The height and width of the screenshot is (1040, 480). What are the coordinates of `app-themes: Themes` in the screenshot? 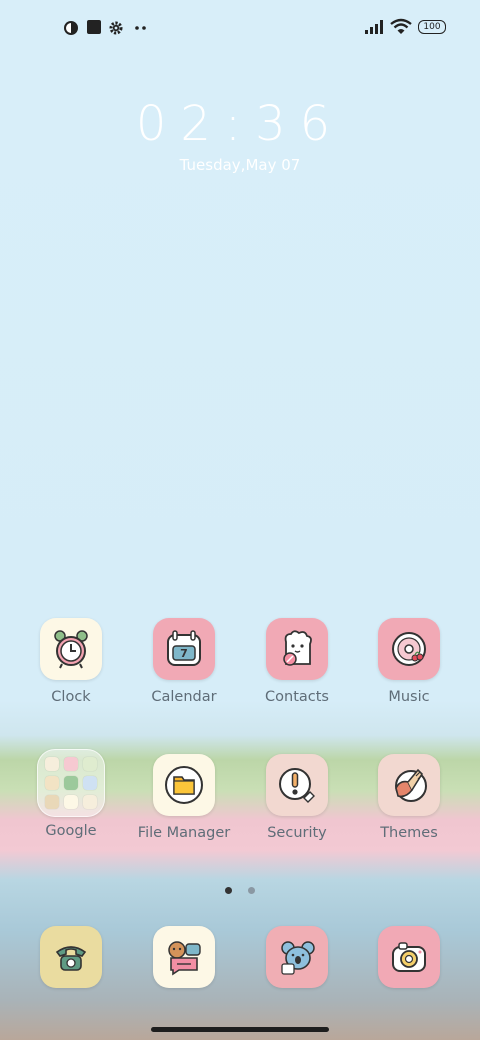 It's located at (409, 797).